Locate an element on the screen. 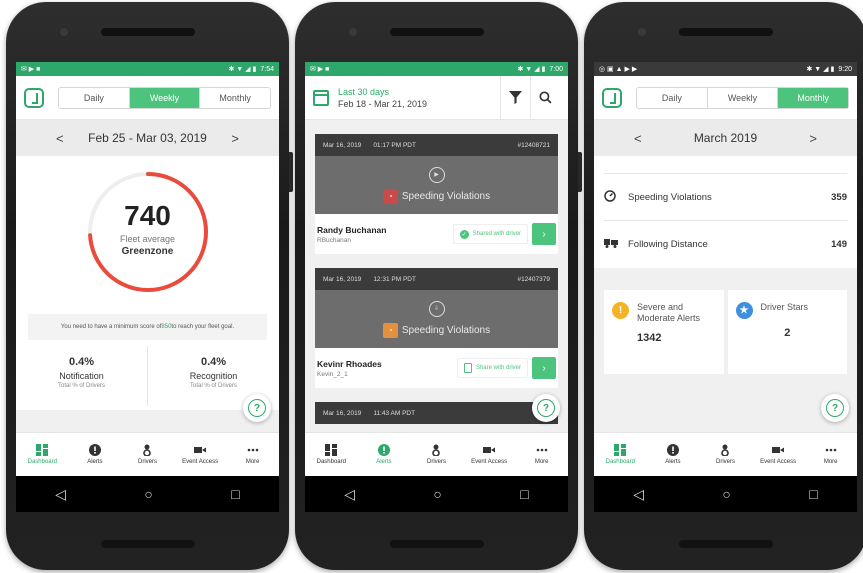  event-time: 11:43 AM PDT is located at coordinates (394, 413).